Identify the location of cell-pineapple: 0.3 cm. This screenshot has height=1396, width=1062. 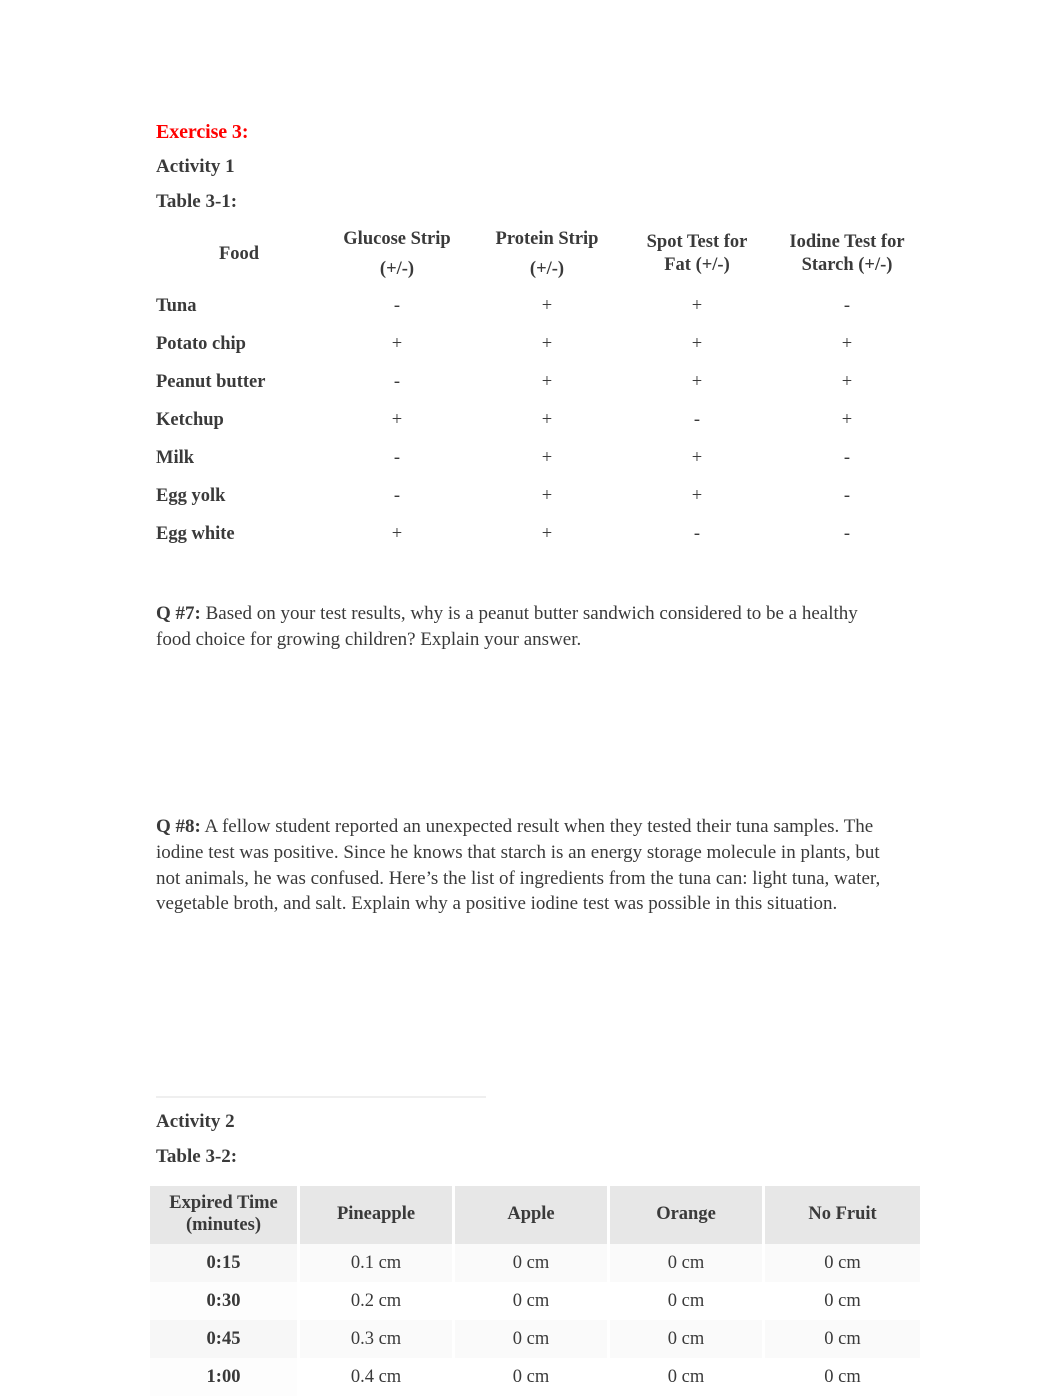
(377, 1339).